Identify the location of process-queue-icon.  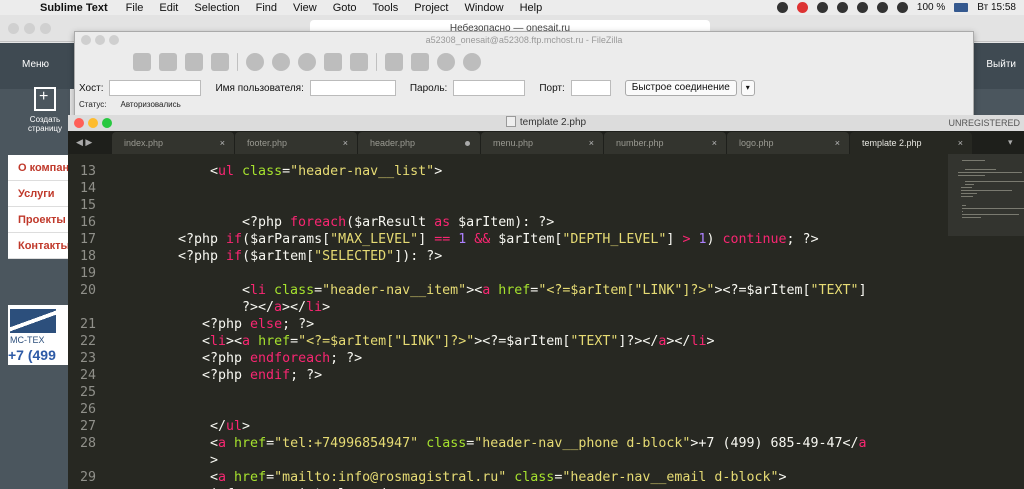
(281, 62).